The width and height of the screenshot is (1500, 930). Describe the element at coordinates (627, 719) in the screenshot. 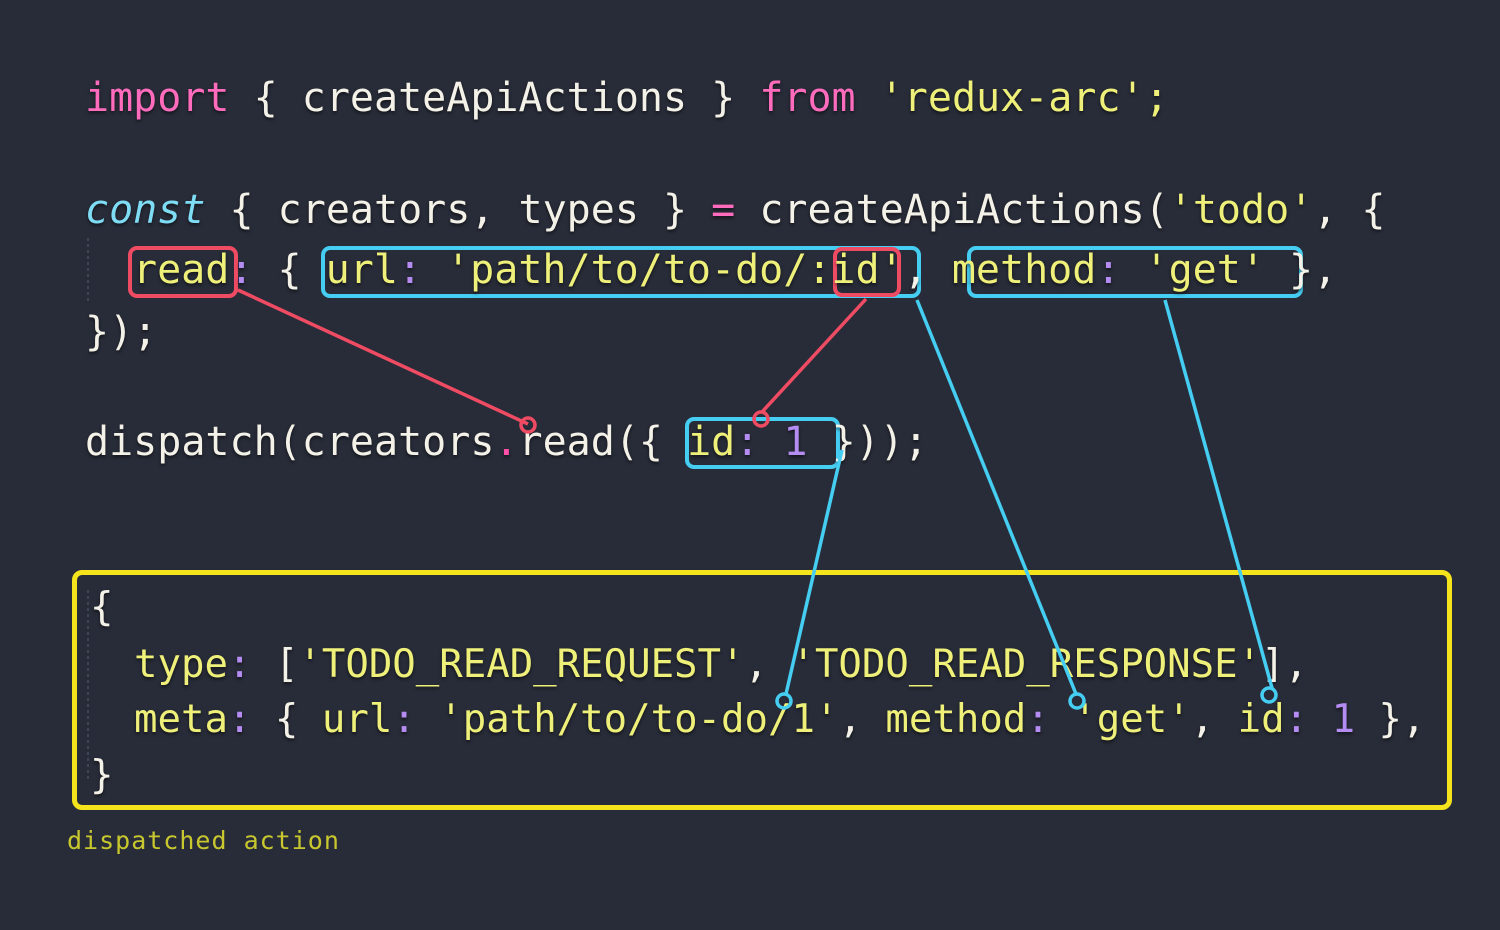

I see `meta-url-value: 'path/to/to-do/1'` at that location.